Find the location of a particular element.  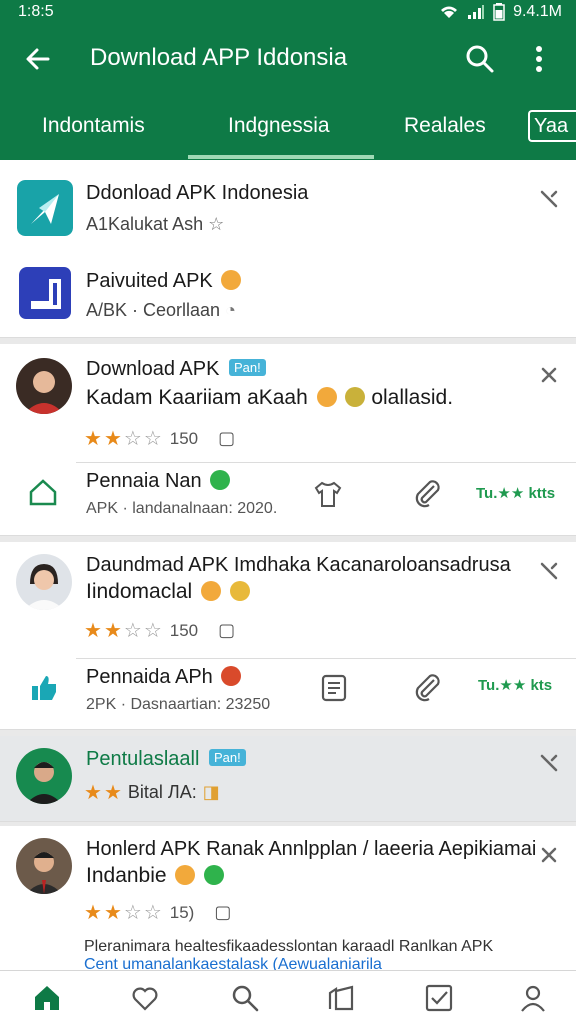

battery-icon is located at coordinates (499, 12).